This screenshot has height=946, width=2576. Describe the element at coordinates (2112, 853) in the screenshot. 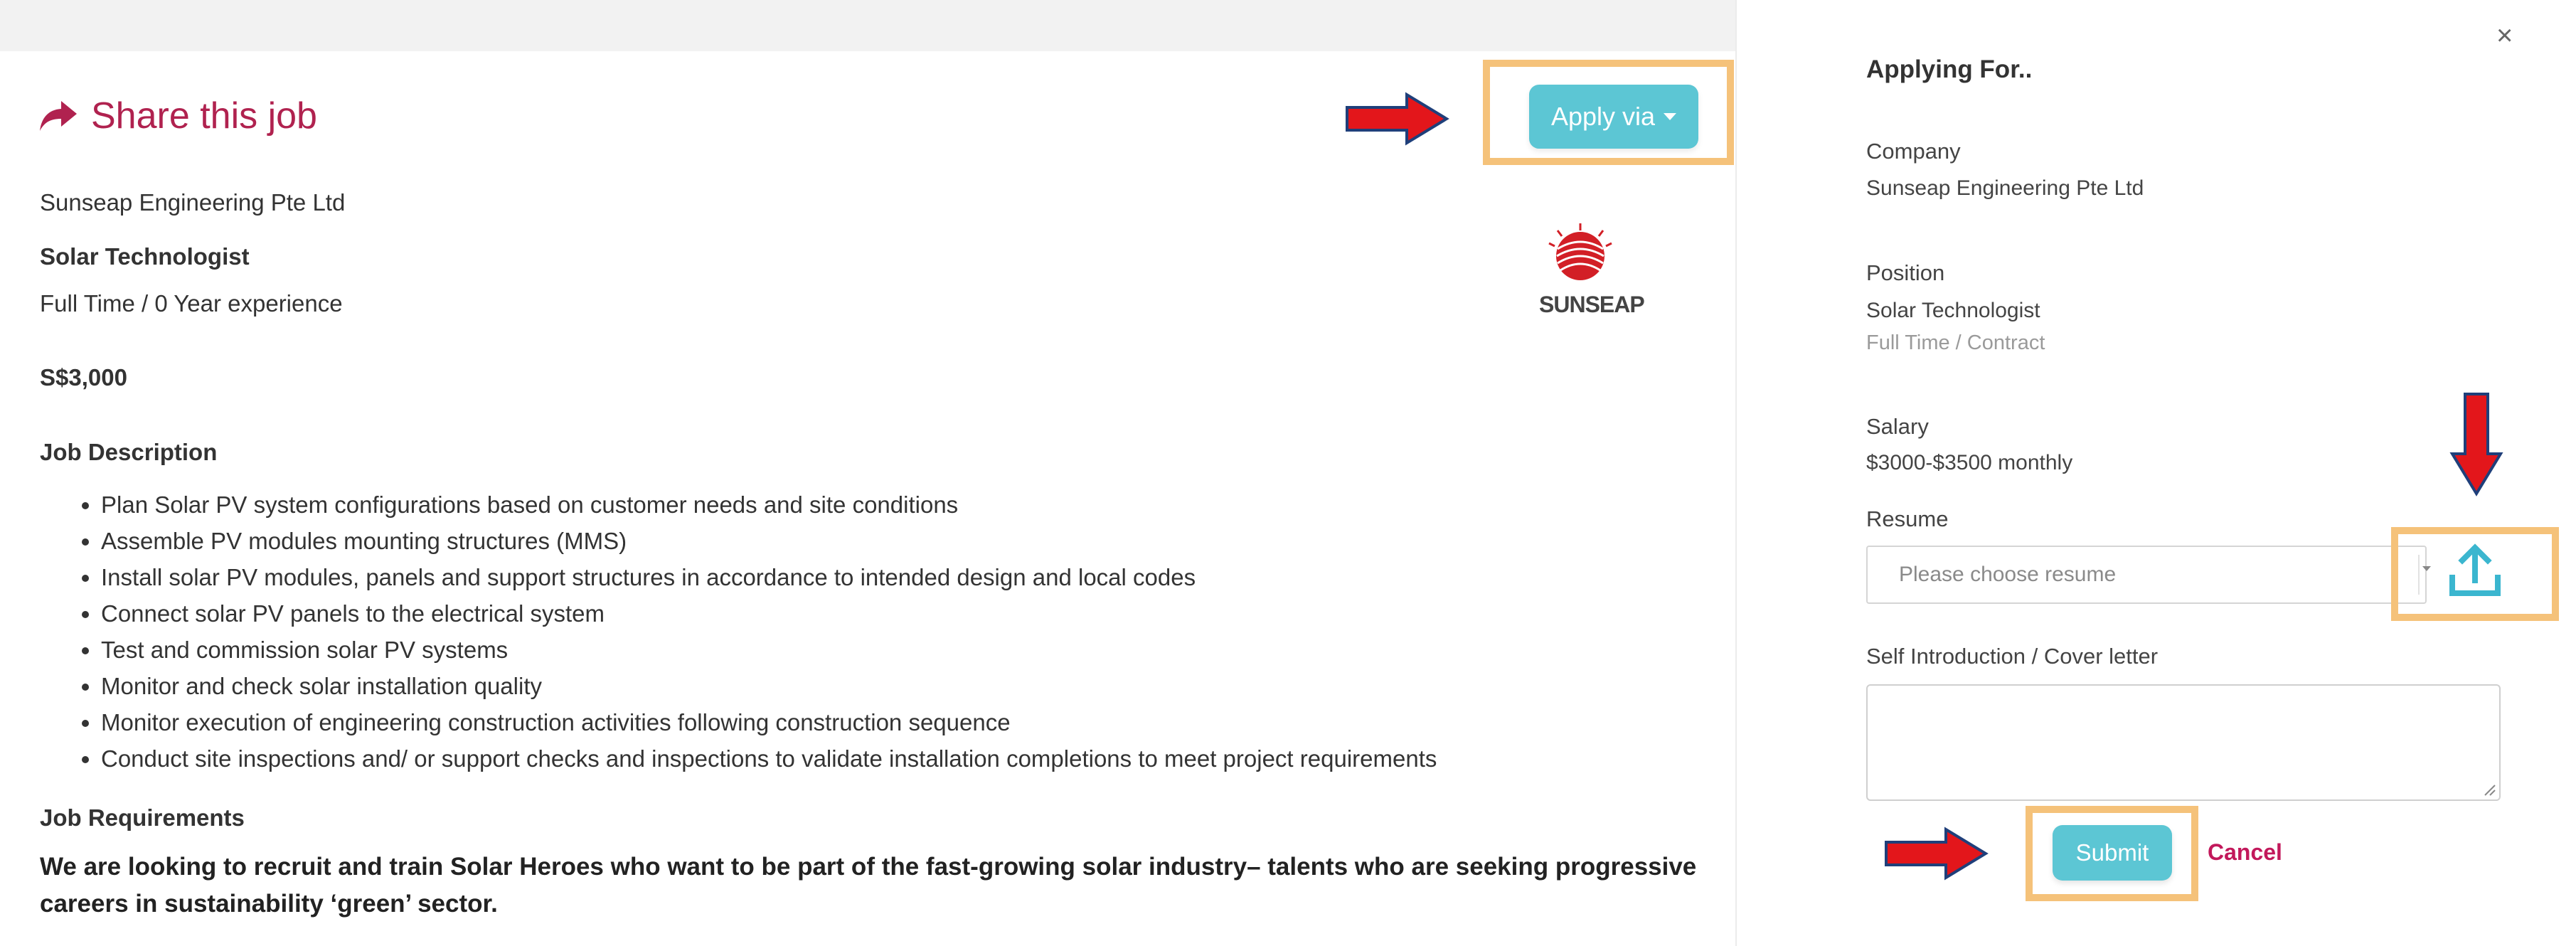

I see `submit-button: Submit` at that location.